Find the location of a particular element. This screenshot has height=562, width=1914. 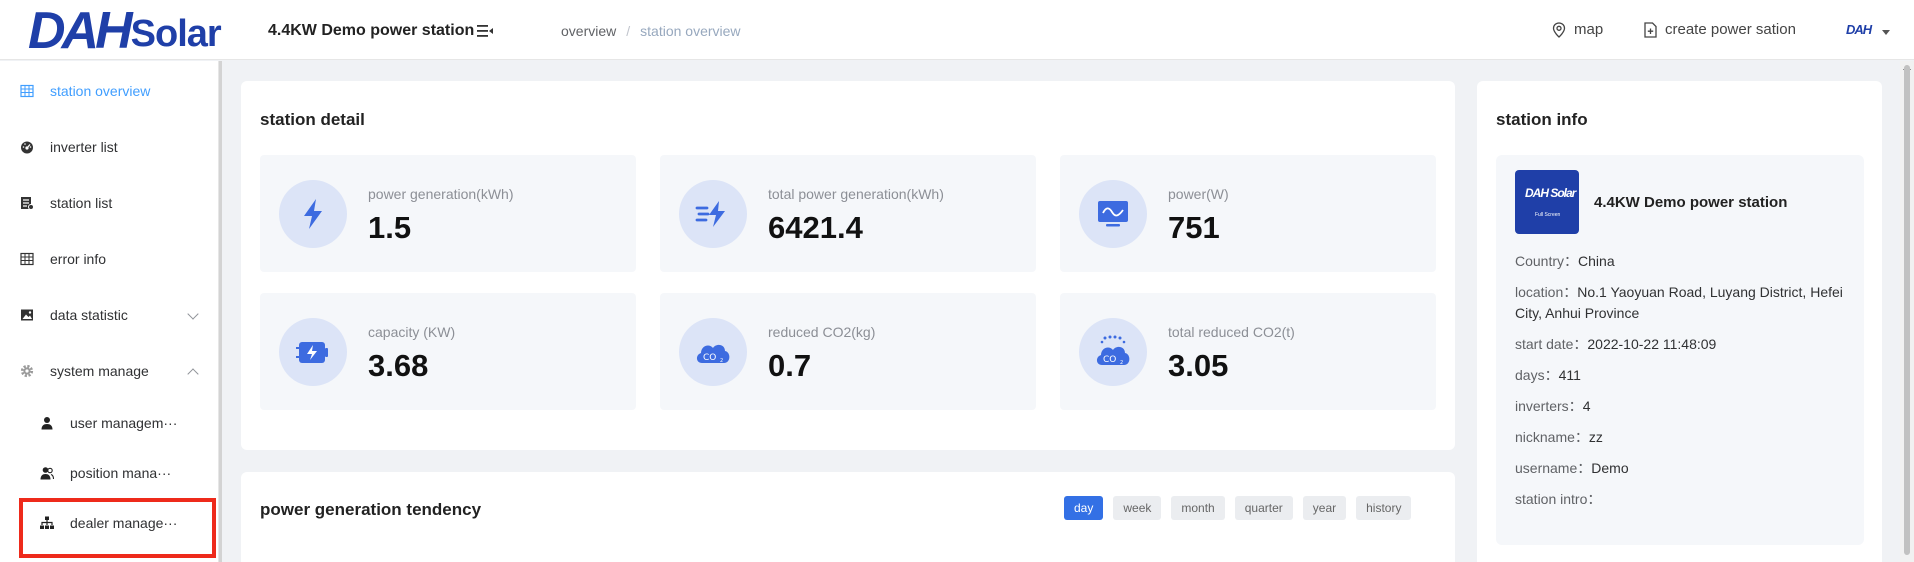

info-row-nickname: nickname：zz is located at coordinates (1685, 437).